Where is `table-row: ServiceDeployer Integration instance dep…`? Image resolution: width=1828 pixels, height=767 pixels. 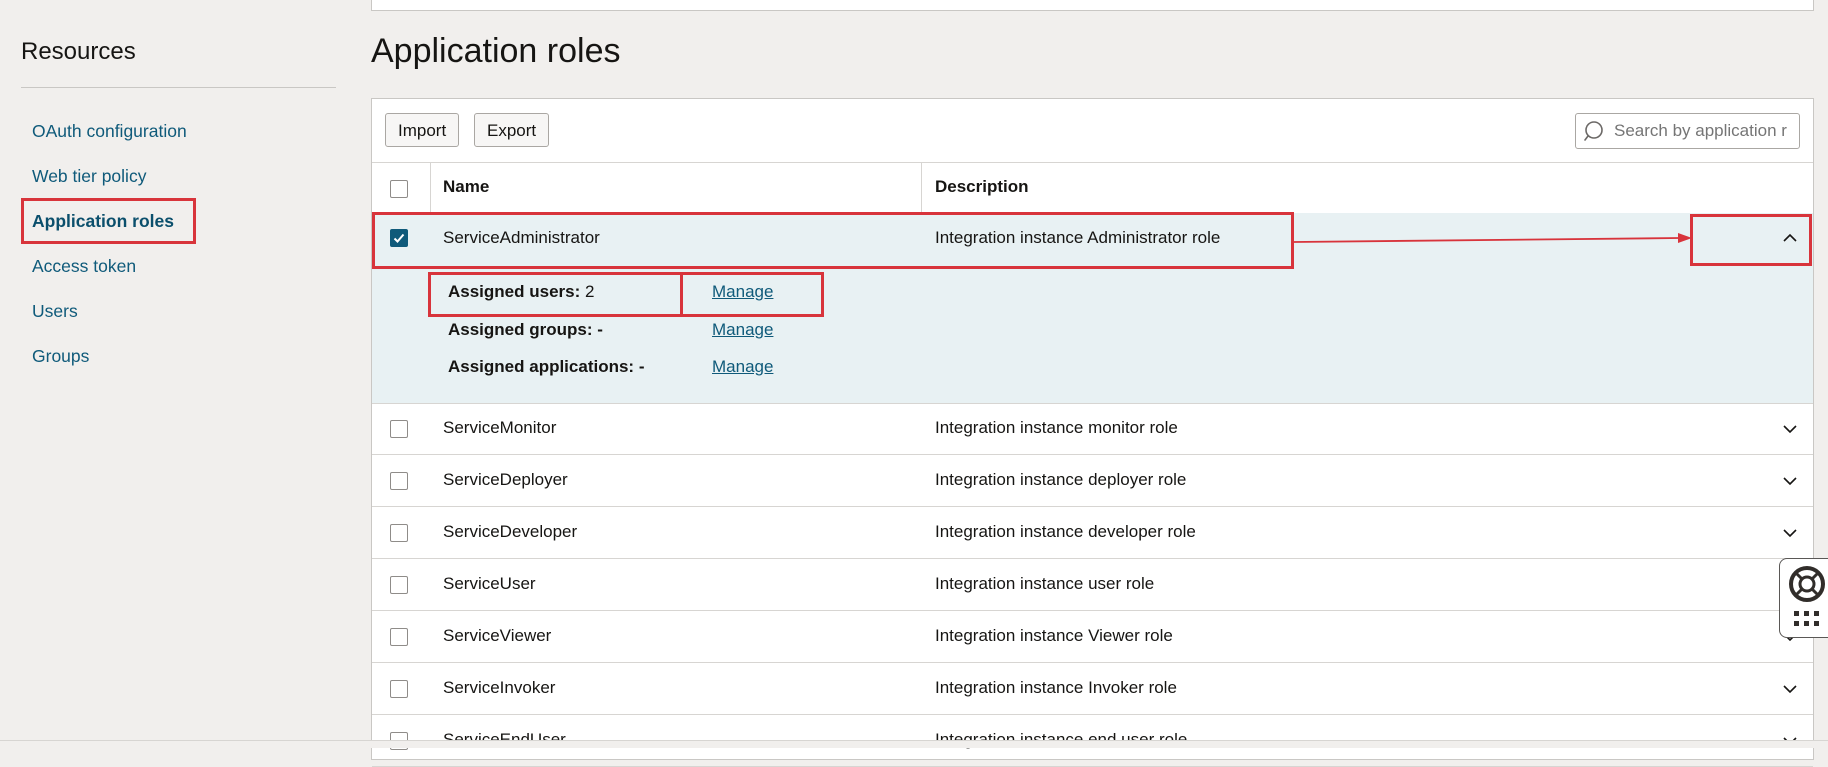
table-row: ServiceDeployer Integration instance dep… is located at coordinates (1092, 481).